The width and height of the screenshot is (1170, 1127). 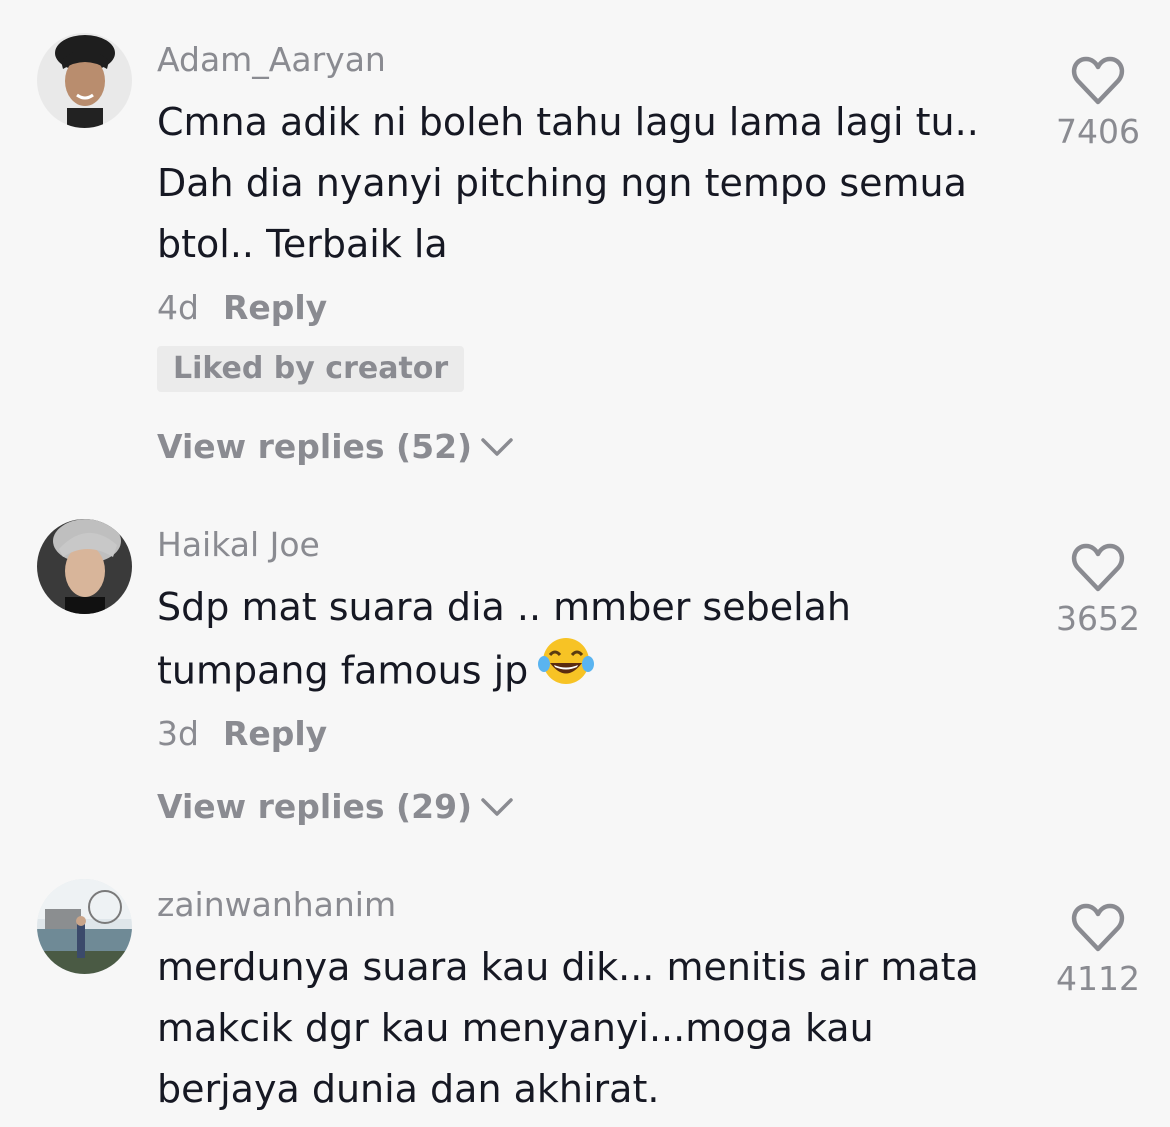 What do you see at coordinates (178, 733) in the screenshot?
I see `comment-age: 3d` at bounding box center [178, 733].